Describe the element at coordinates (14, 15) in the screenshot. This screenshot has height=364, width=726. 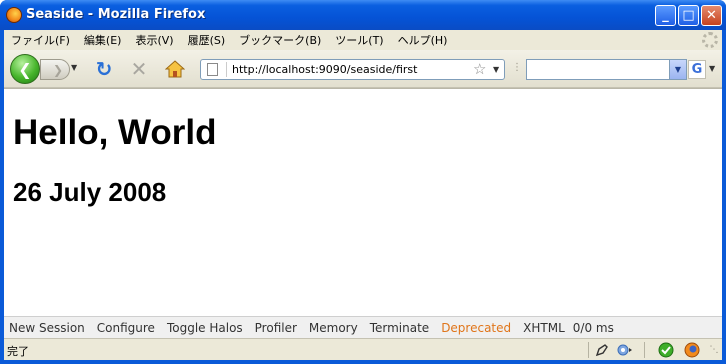
I see `firefox-icon` at that location.